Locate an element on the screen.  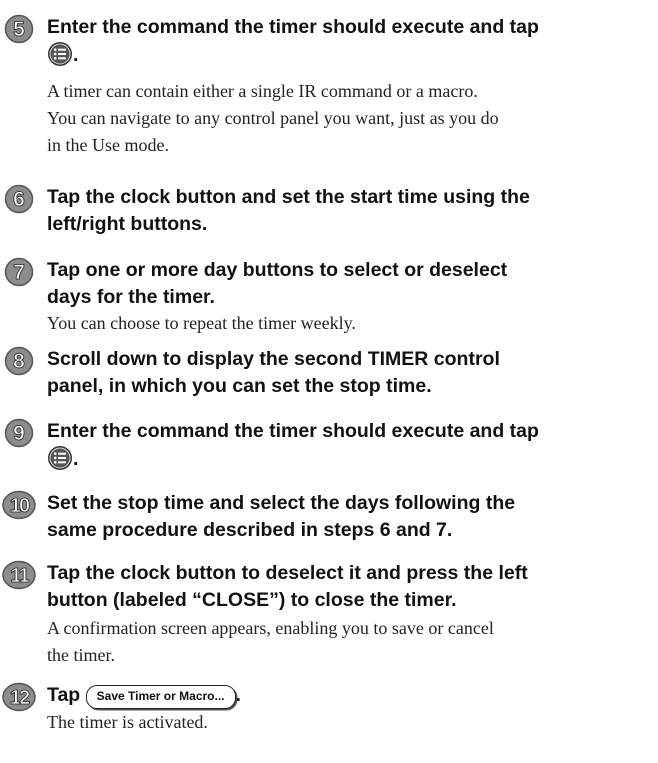
svg-text: 8 is located at coordinates (19, 361).